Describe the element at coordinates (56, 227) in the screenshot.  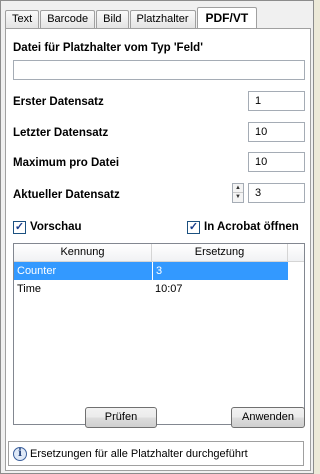
I see `preview-label: Vorschau` at that location.